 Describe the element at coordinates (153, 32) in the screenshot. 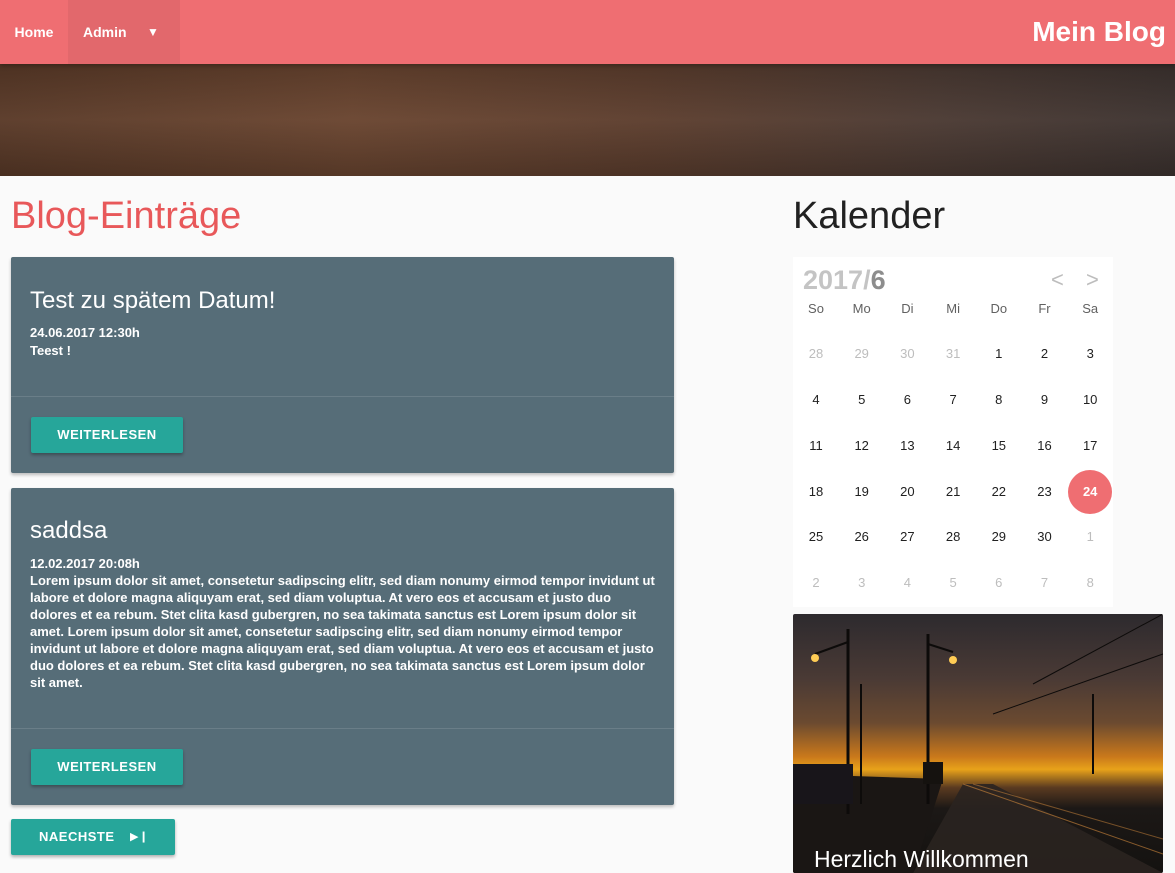

I see `chevron-down-icon: ▼` at that location.